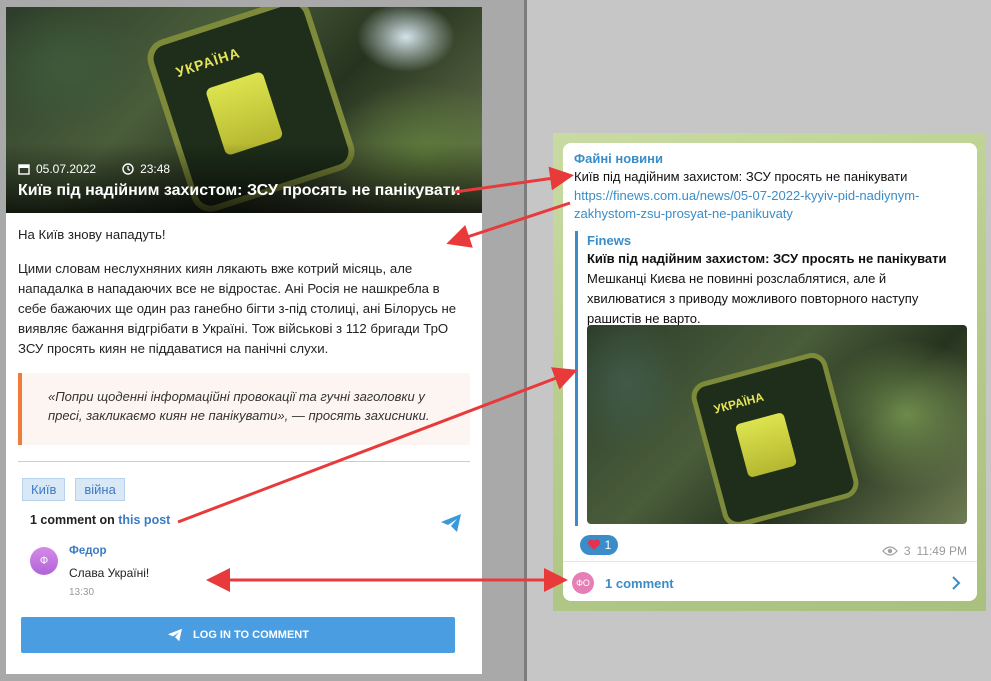 The image size is (991, 681). Describe the element at coordinates (82, 592) in the screenshot. I see `comment-time: 13:30` at that location.